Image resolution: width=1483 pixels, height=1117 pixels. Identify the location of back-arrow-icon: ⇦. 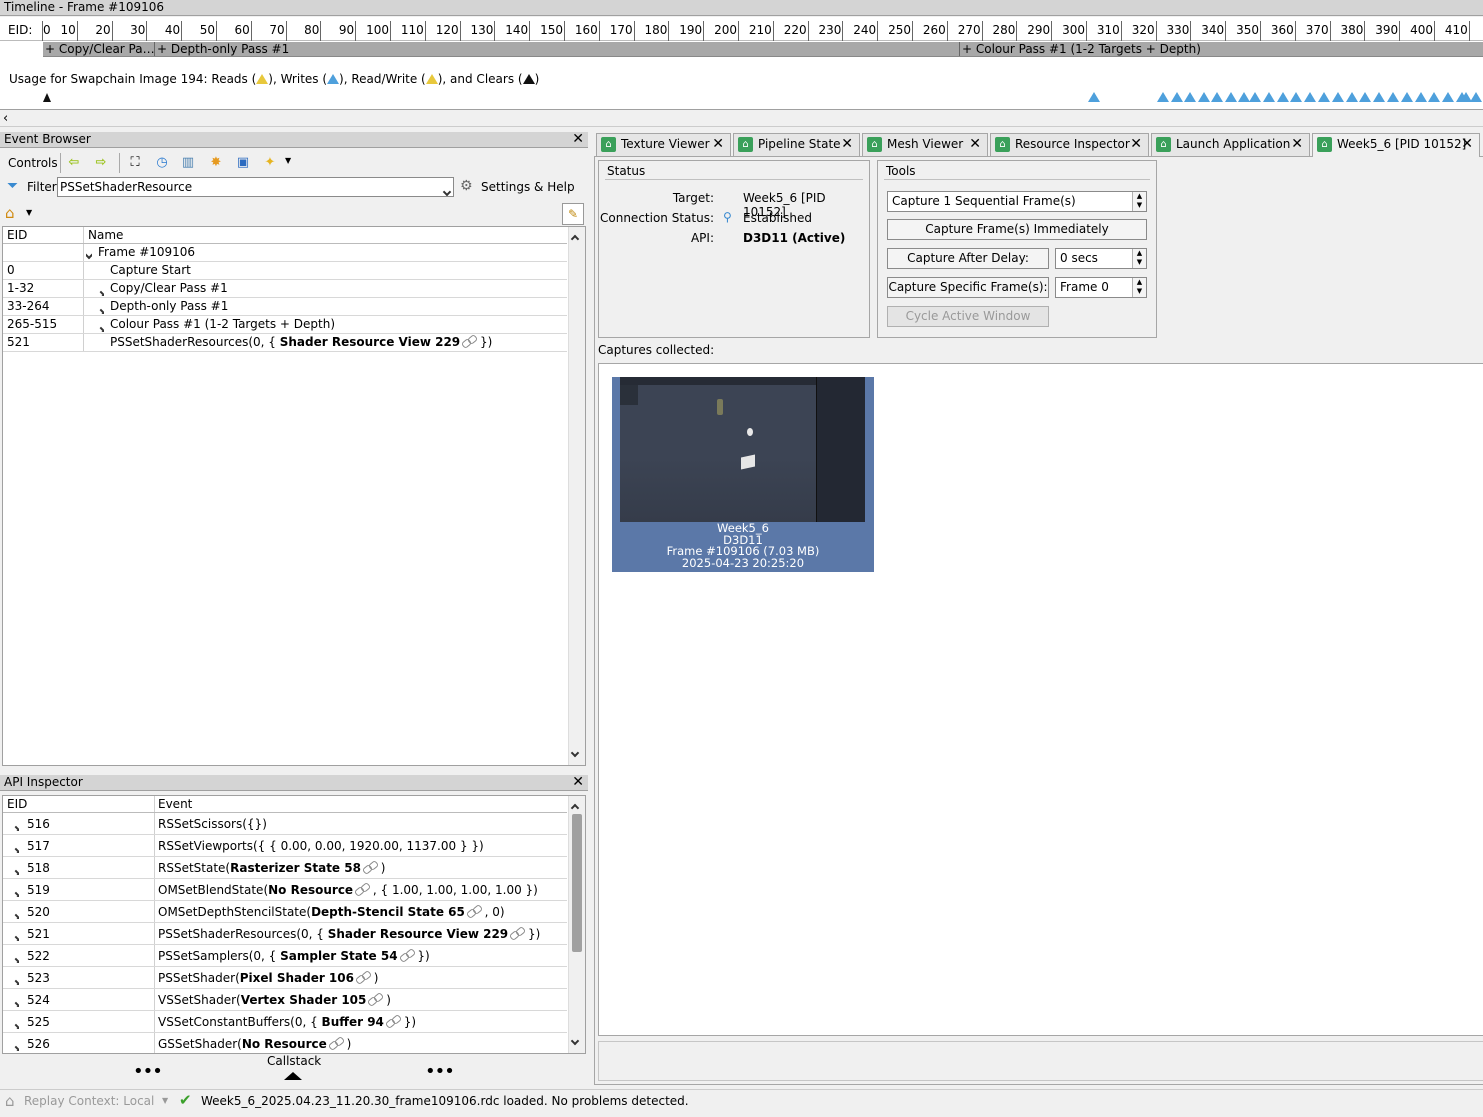
(74, 163).